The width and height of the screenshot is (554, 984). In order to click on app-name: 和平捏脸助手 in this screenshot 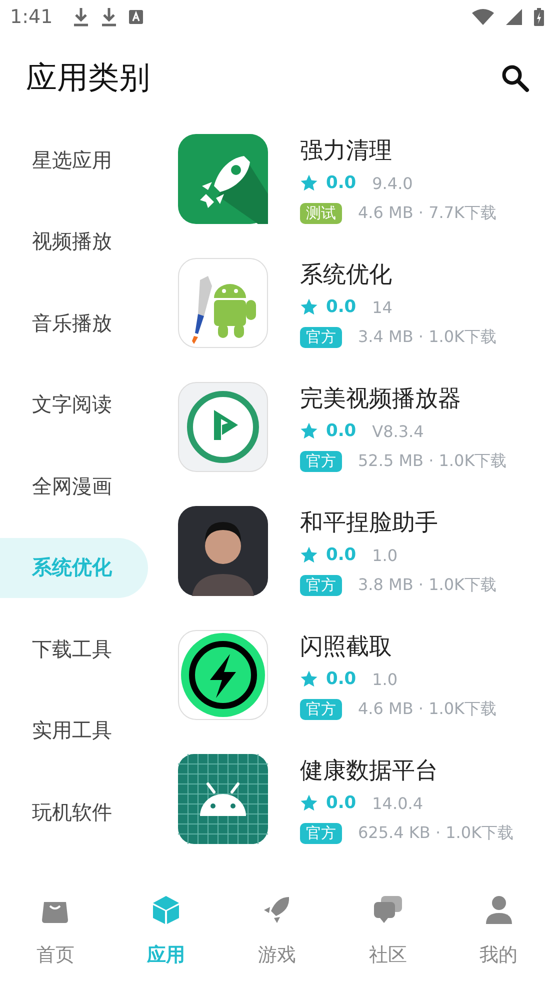, I will do `click(398, 523)`.